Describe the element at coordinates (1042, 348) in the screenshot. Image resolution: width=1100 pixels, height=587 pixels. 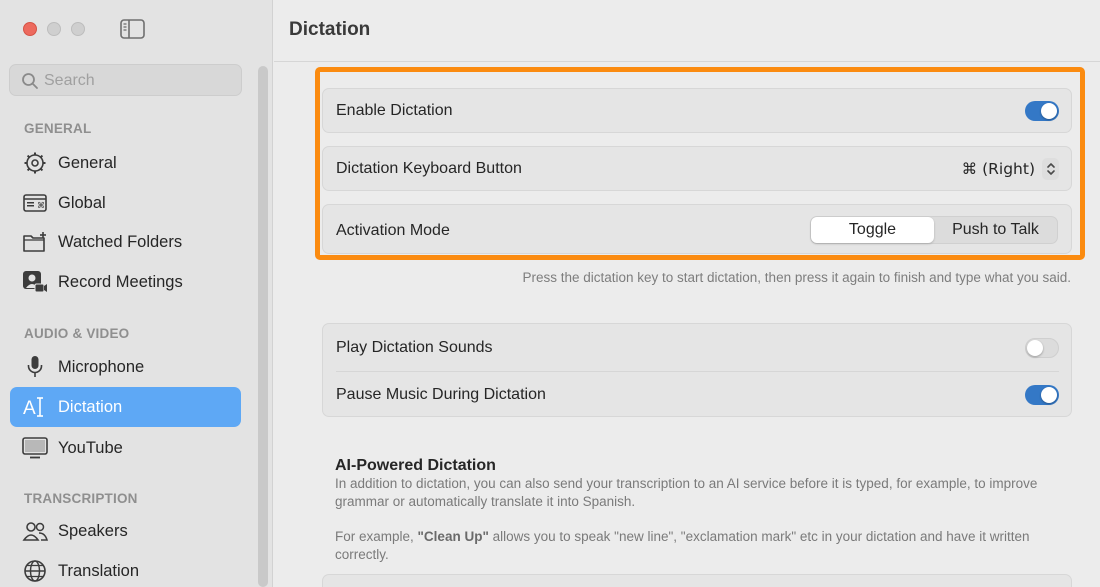
I see `play-sounds-switch` at that location.